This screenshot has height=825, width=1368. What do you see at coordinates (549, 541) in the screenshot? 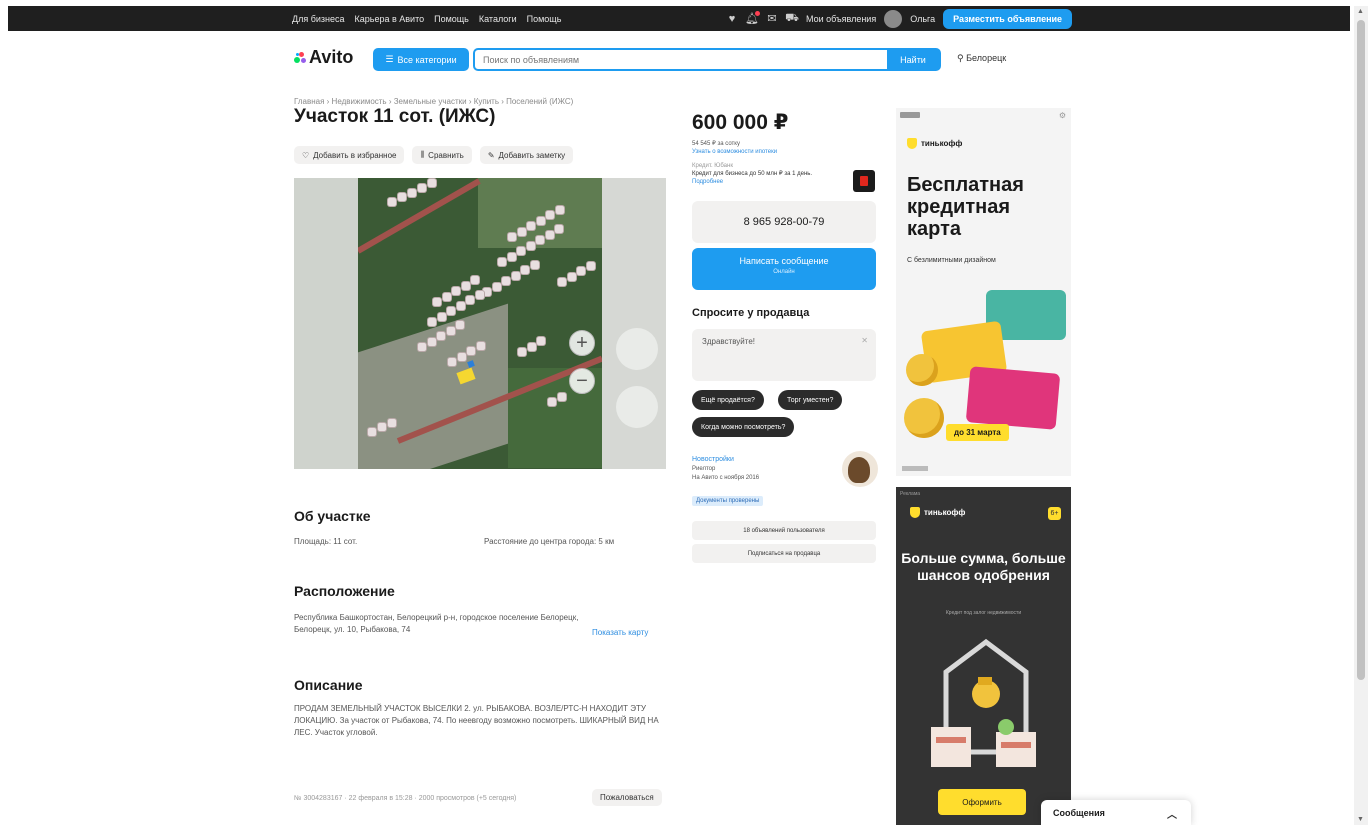
I see `about-distance: Расстояние до центра города: 5 км` at bounding box center [549, 541].